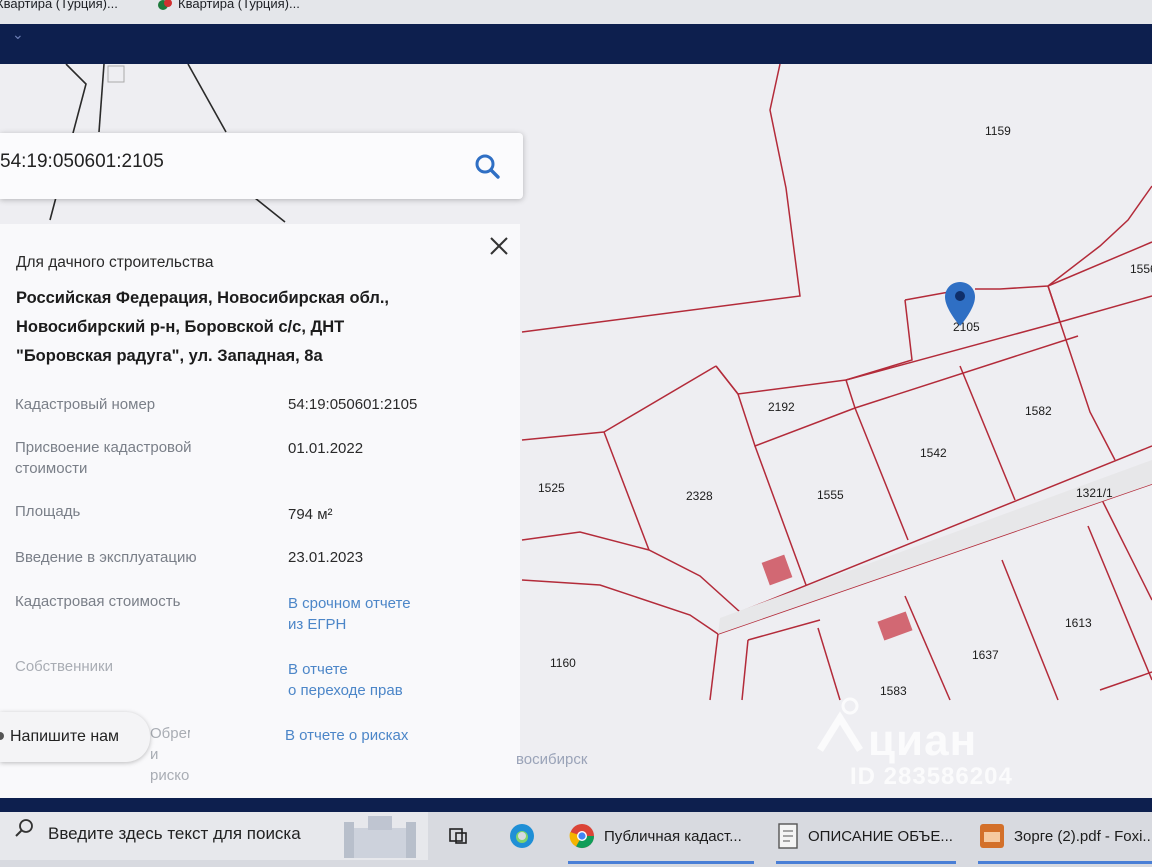 The height and width of the screenshot is (867, 1152). What do you see at coordinates (345, 680) in the screenshot?
I see `owners-link: В отчете о переходе прав` at bounding box center [345, 680].